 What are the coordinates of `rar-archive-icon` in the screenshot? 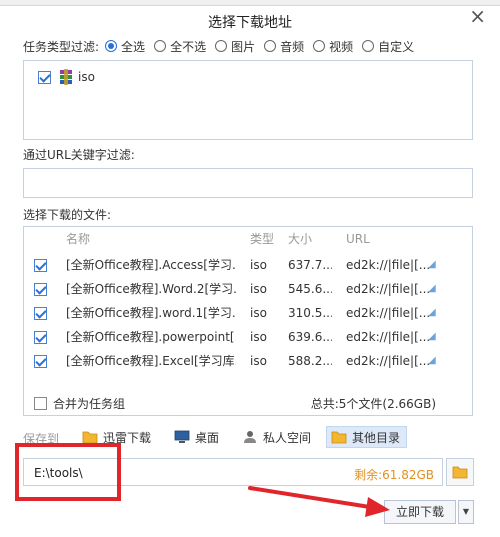 It's located at (66, 77).